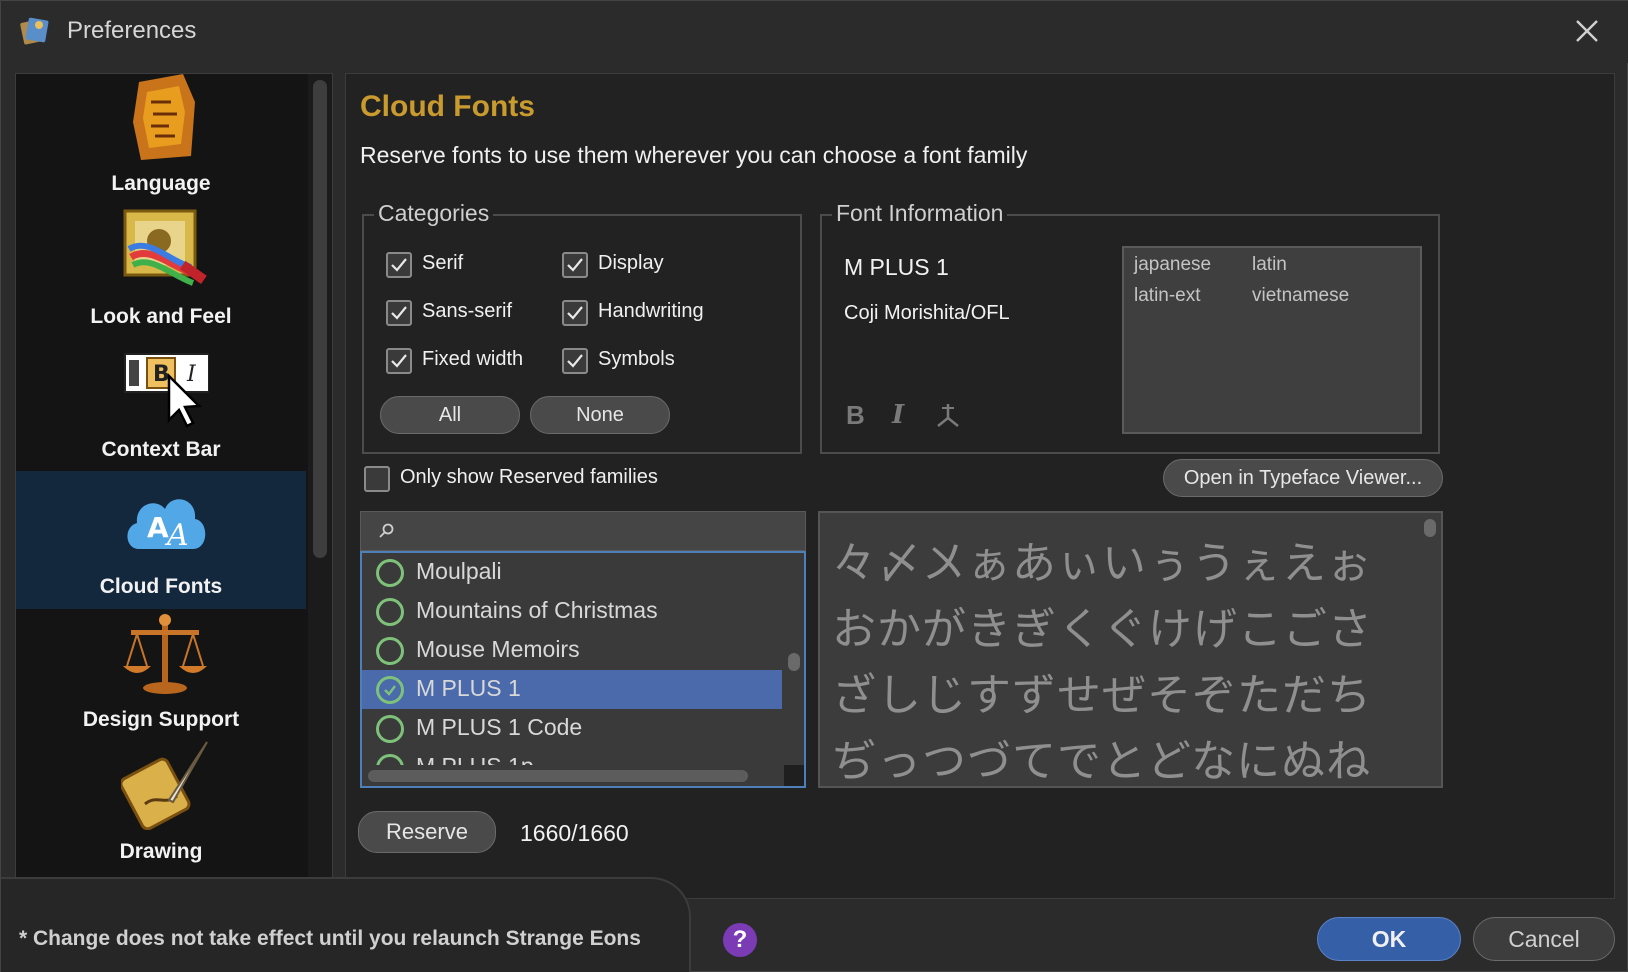  Describe the element at coordinates (191, 374) in the screenshot. I see `svg-text: I` at that location.